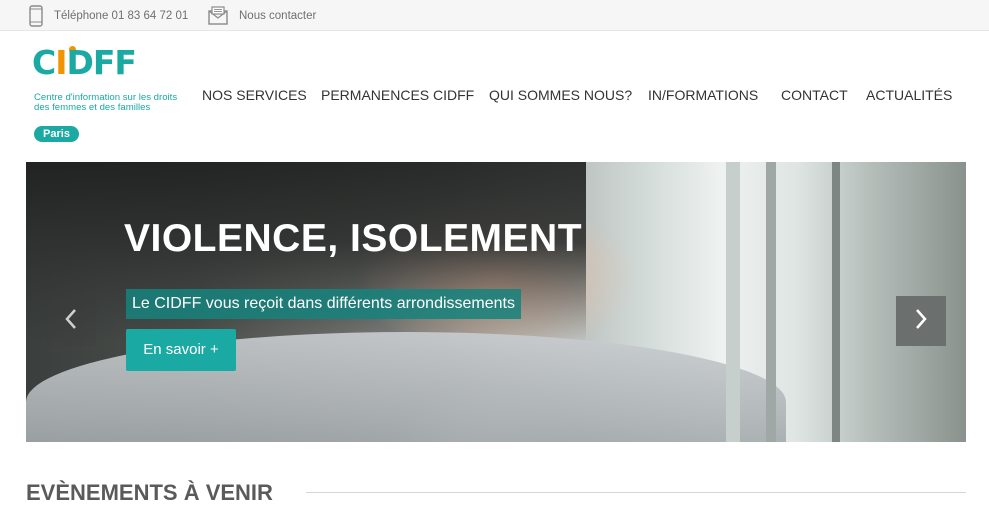 This screenshot has height=509, width=989. I want to click on nav-item-informations: IN/FORMATIONS, so click(703, 95).